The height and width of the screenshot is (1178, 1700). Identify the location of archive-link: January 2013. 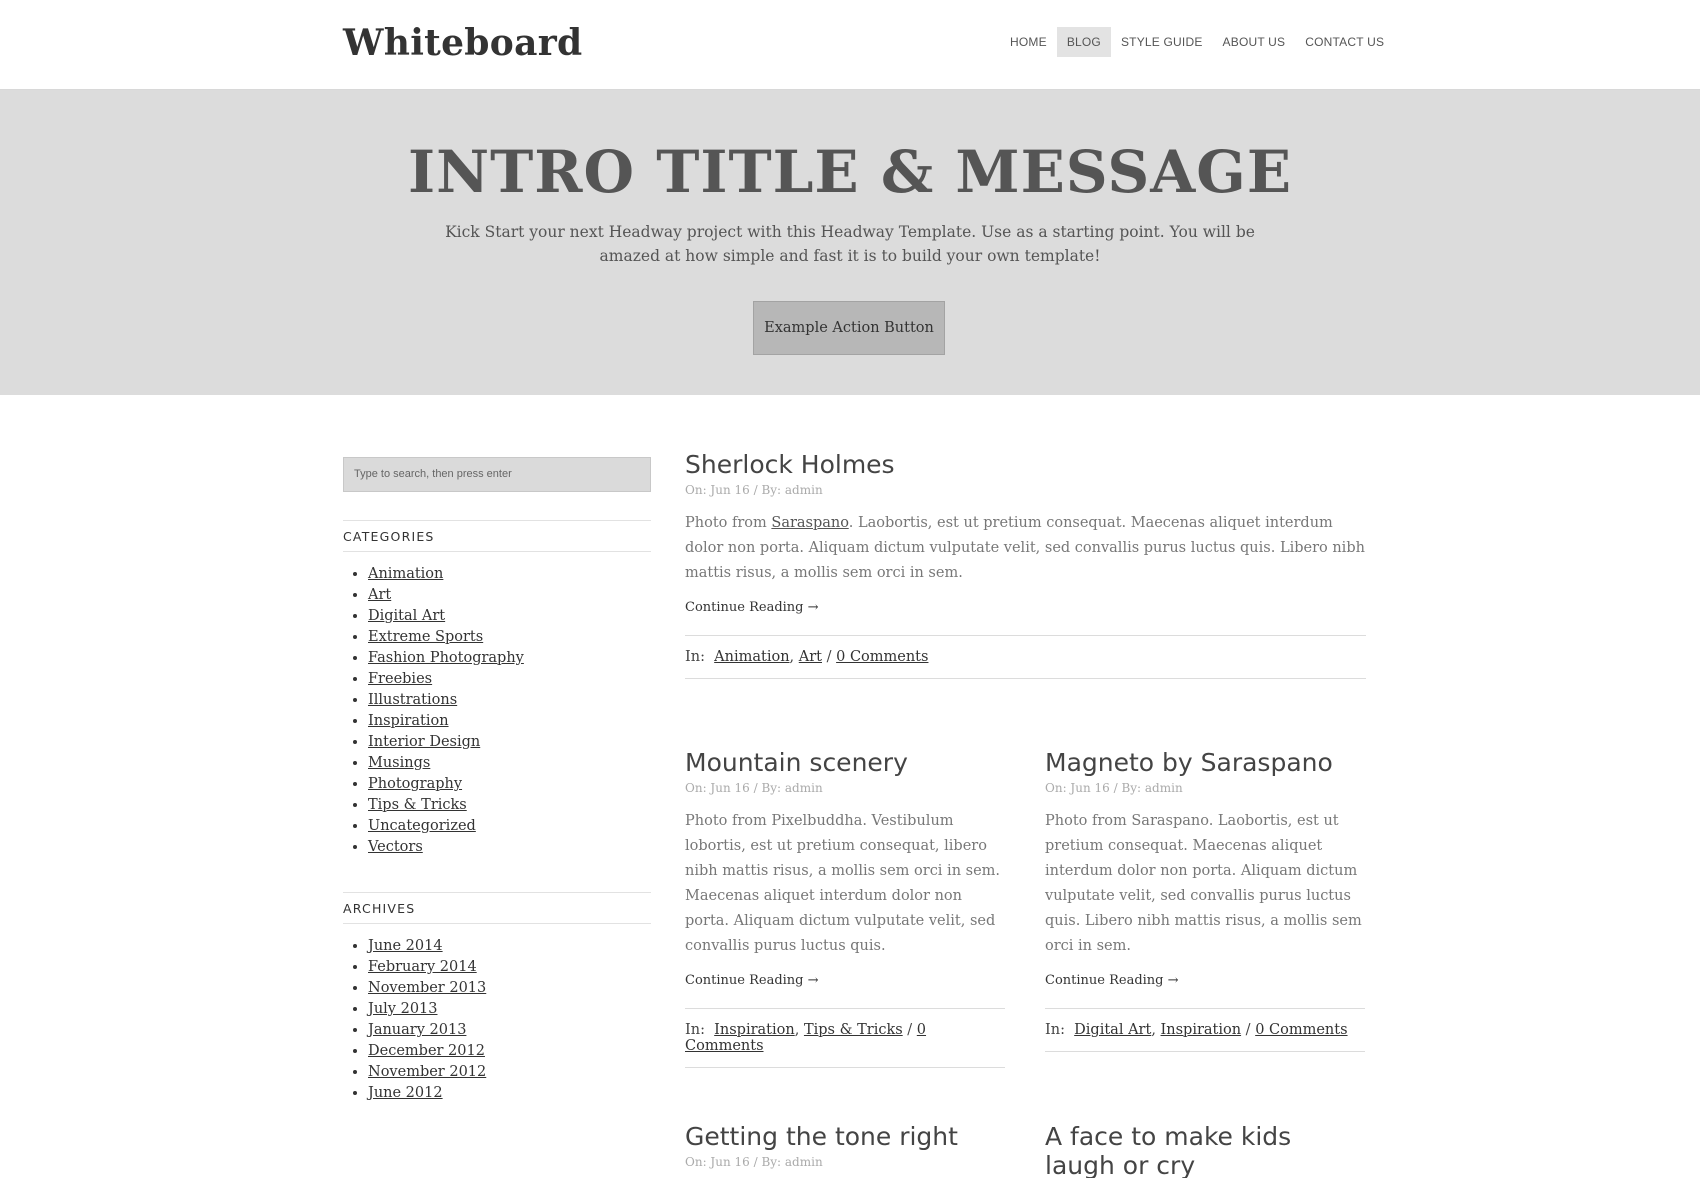
(417, 1030).